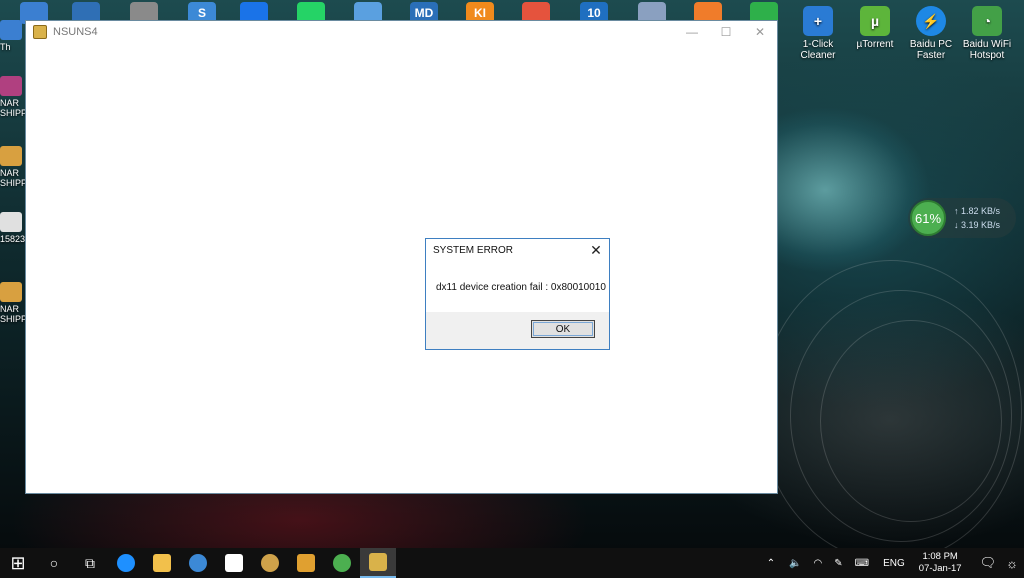  I want to click on taskbar-app-browser, so click(198, 563).